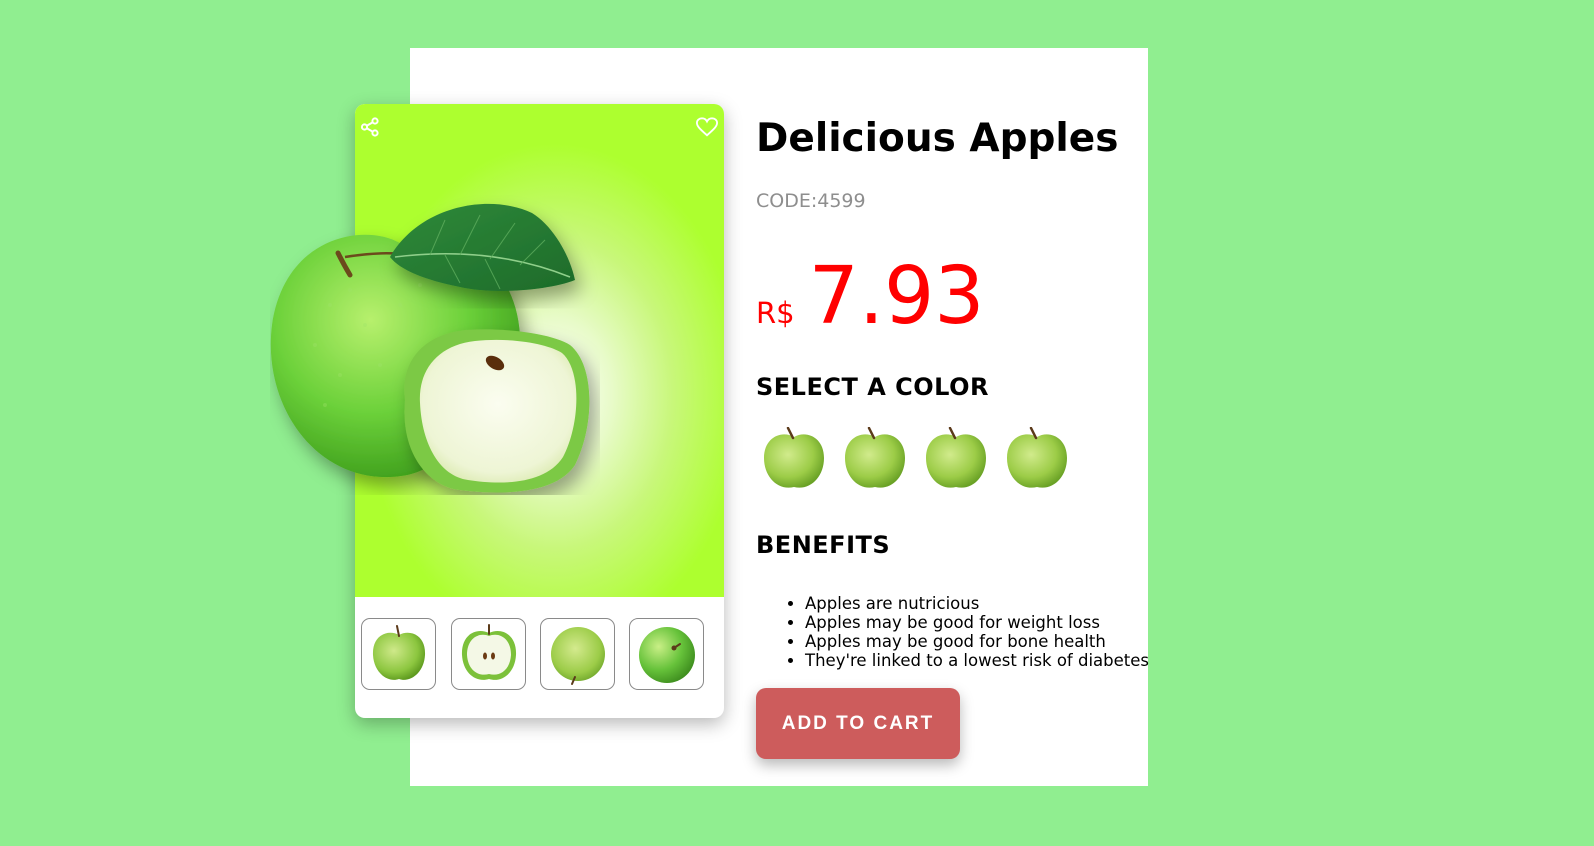 This screenshot has height=846, width=1594. I want to click on price: R$ 7.93, so click(870, 296).